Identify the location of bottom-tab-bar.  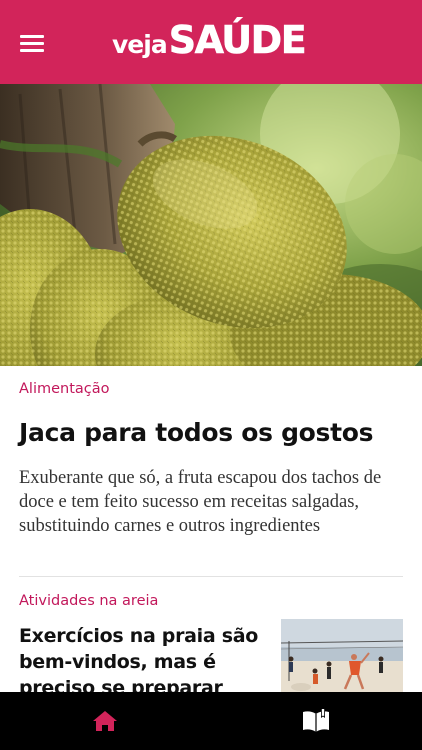
(211, 721).